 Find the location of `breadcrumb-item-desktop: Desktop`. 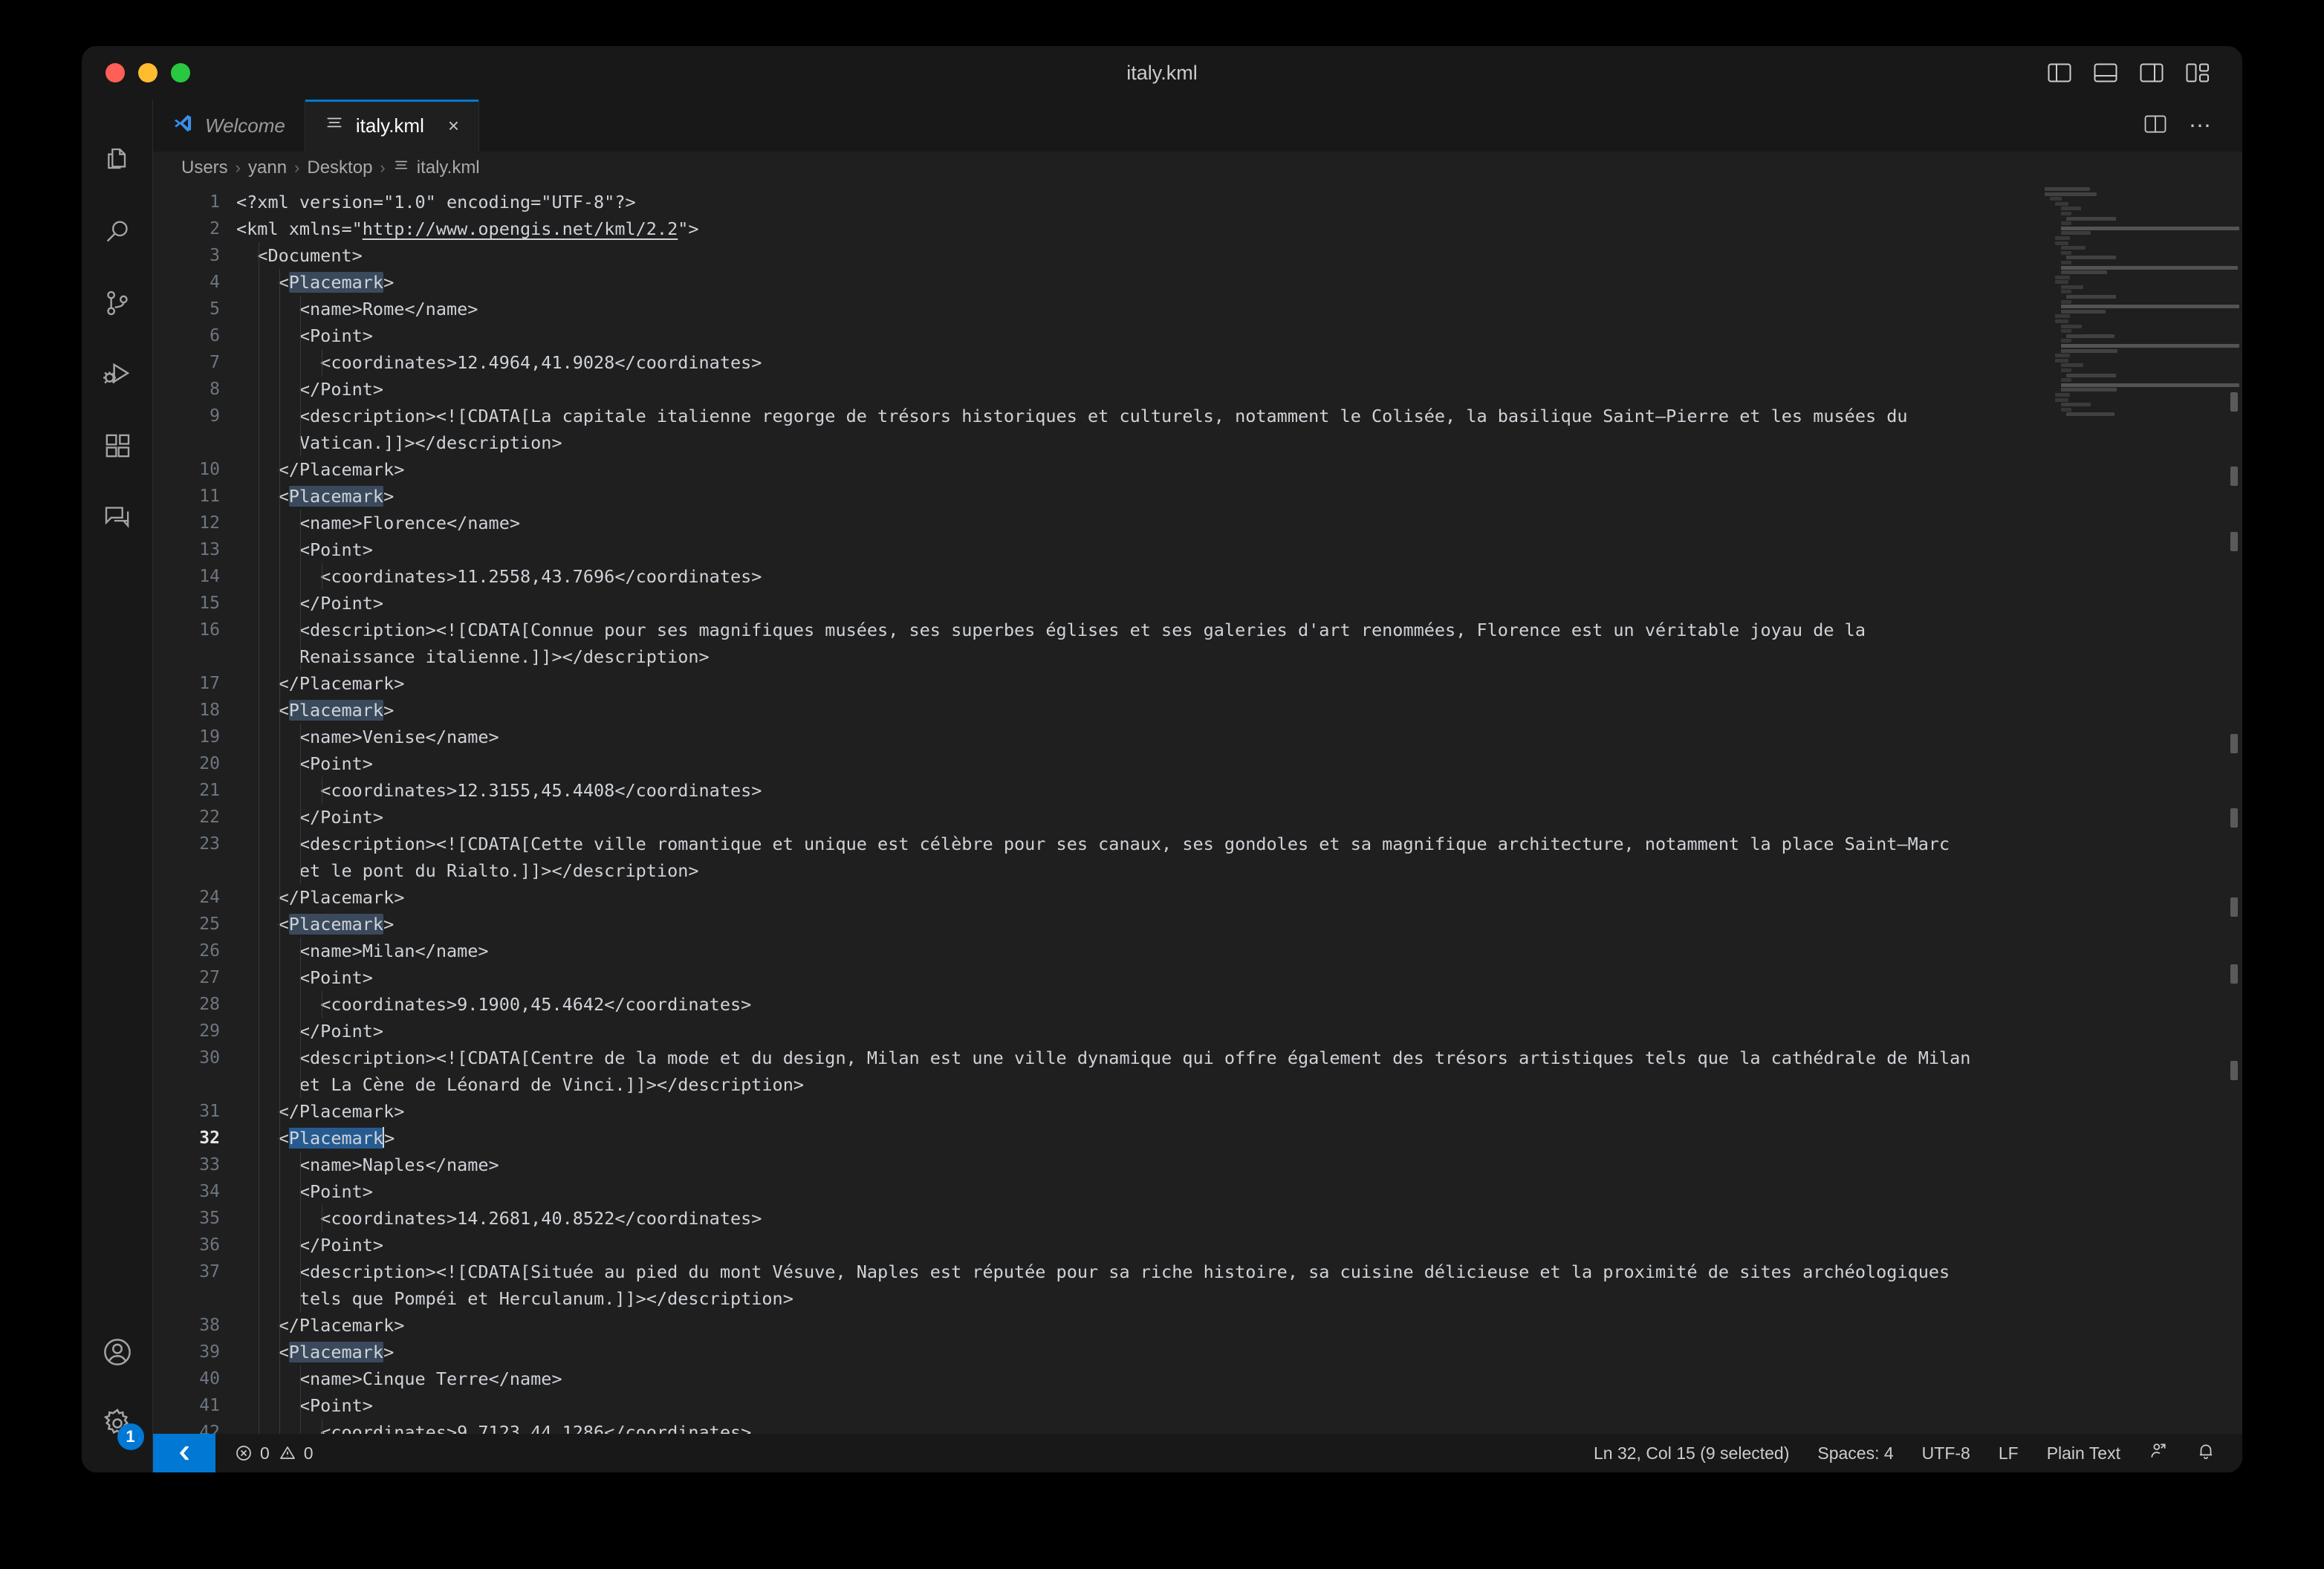

breadcrumb-item-desktop: Desktop is located at coordinates (339, 168).